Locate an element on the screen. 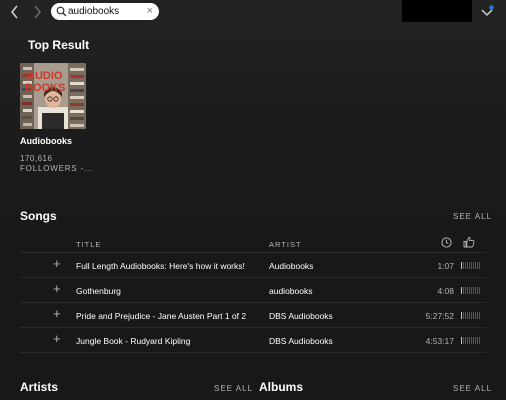 This screenshot has height=400, width=506. songs-see-all-link: SEE ALL is located at coordinates (472, 216).